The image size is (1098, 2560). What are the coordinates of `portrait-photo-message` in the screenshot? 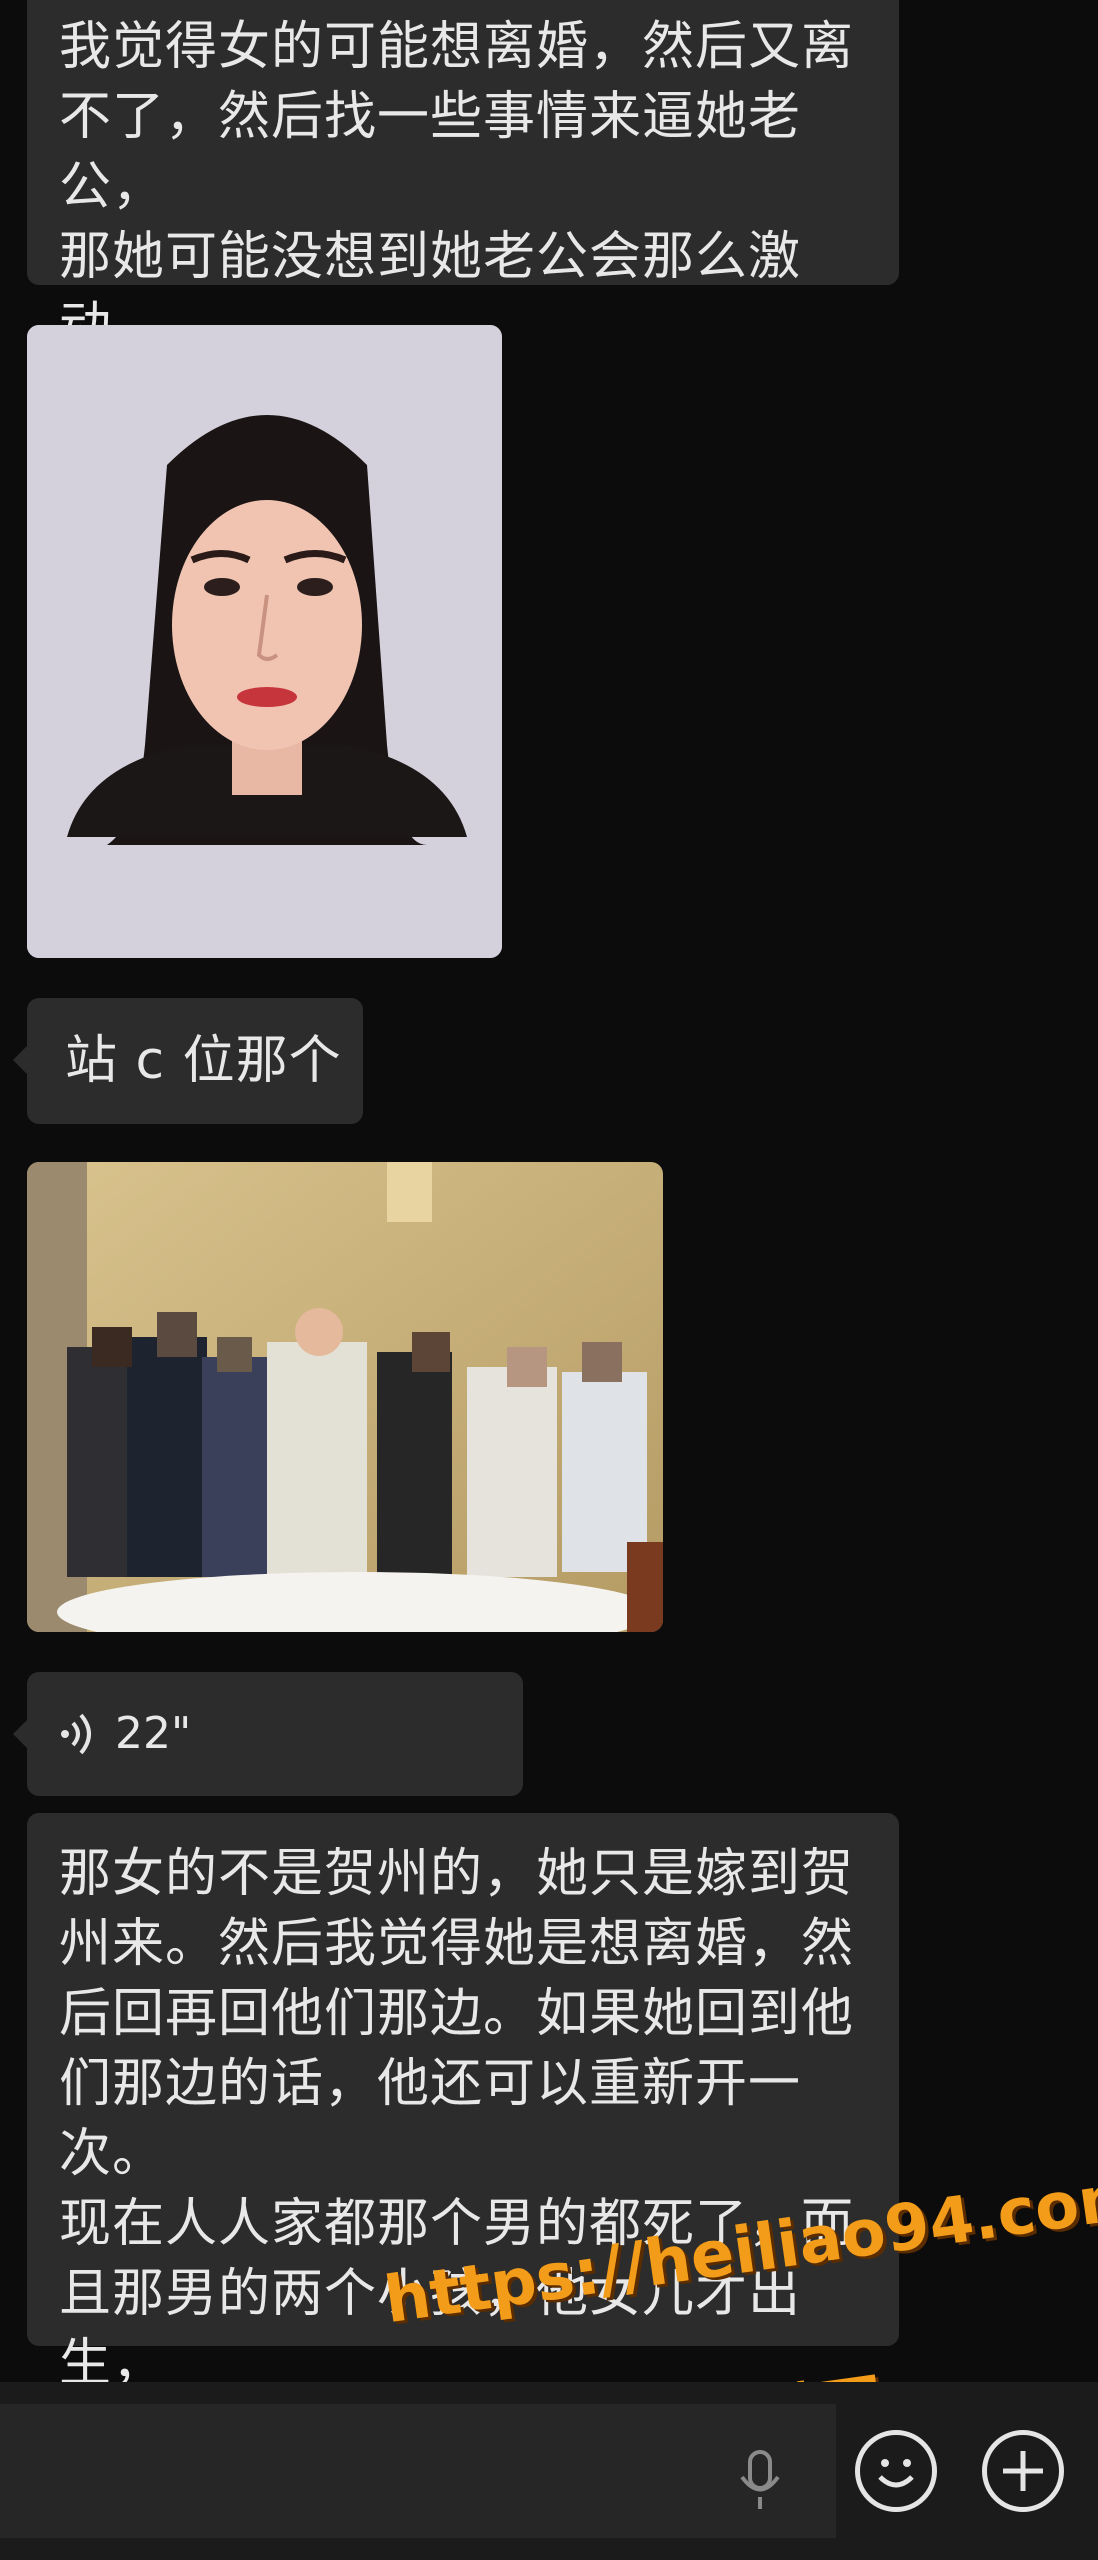 It's located at (264, 641).